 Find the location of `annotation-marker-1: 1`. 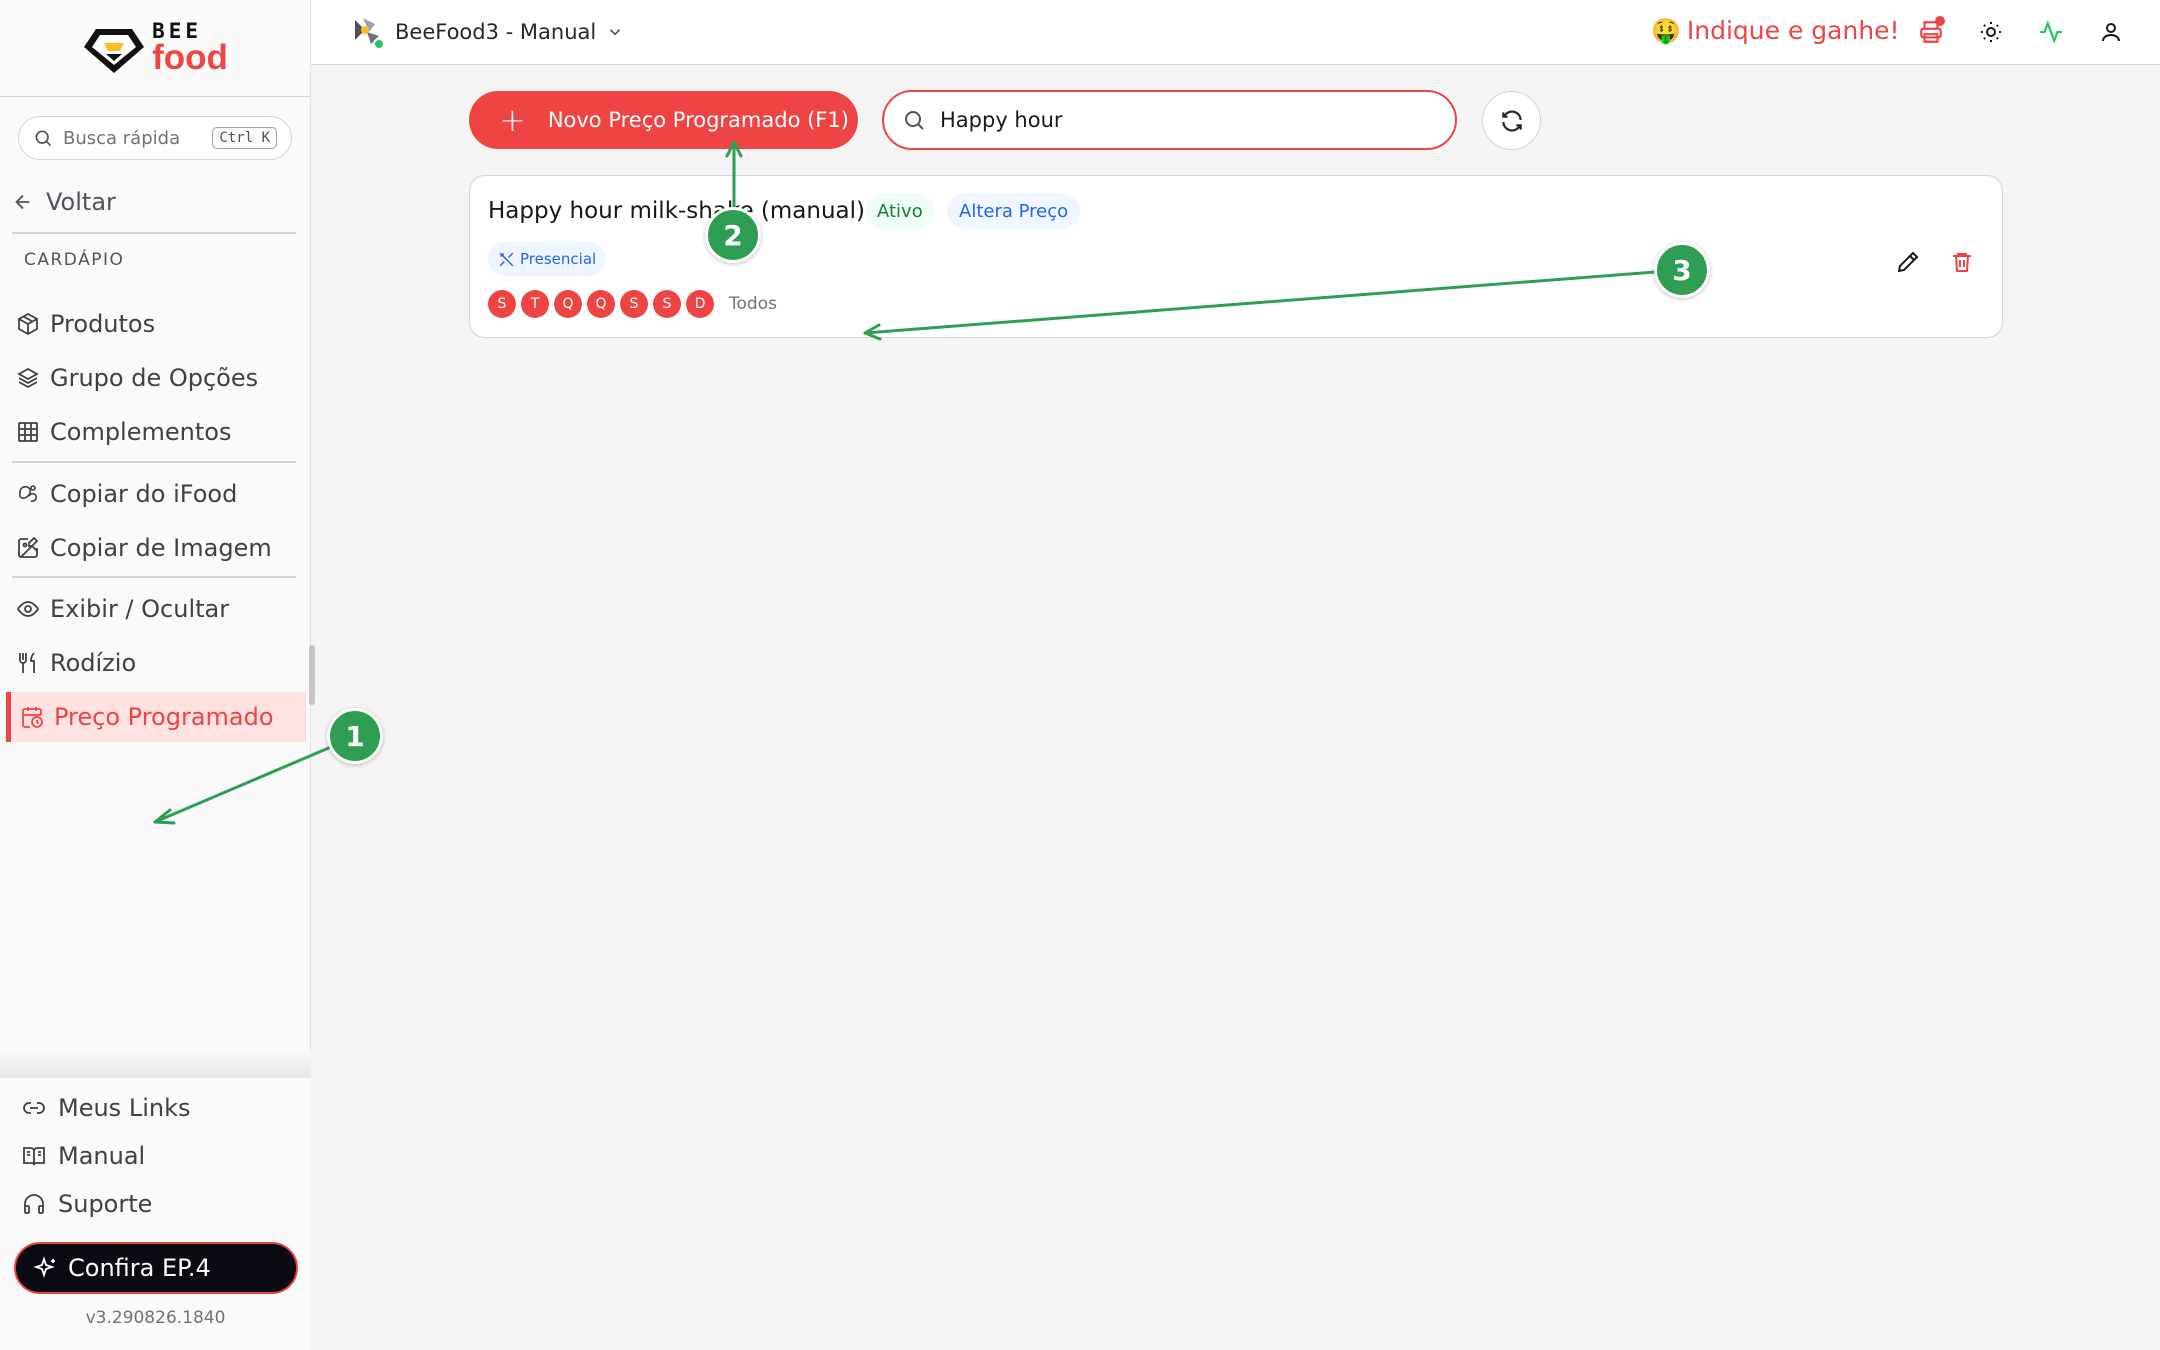

annotation-marker-1: 1 is located at coordinates (355, 736).